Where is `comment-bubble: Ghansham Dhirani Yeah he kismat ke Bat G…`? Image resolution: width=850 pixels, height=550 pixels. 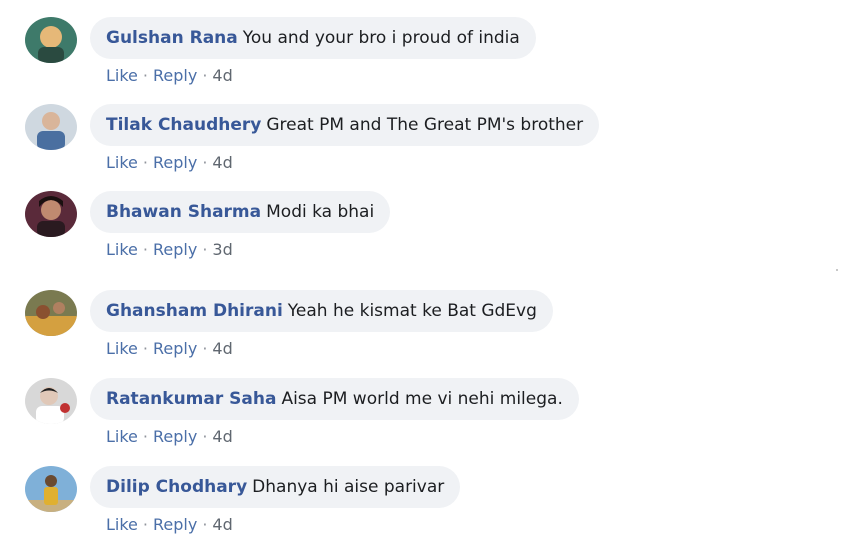
comment-bubble: Ghansham Dhirani Yeah he kismat ke Bat G… is located at coordinates (321, 311).